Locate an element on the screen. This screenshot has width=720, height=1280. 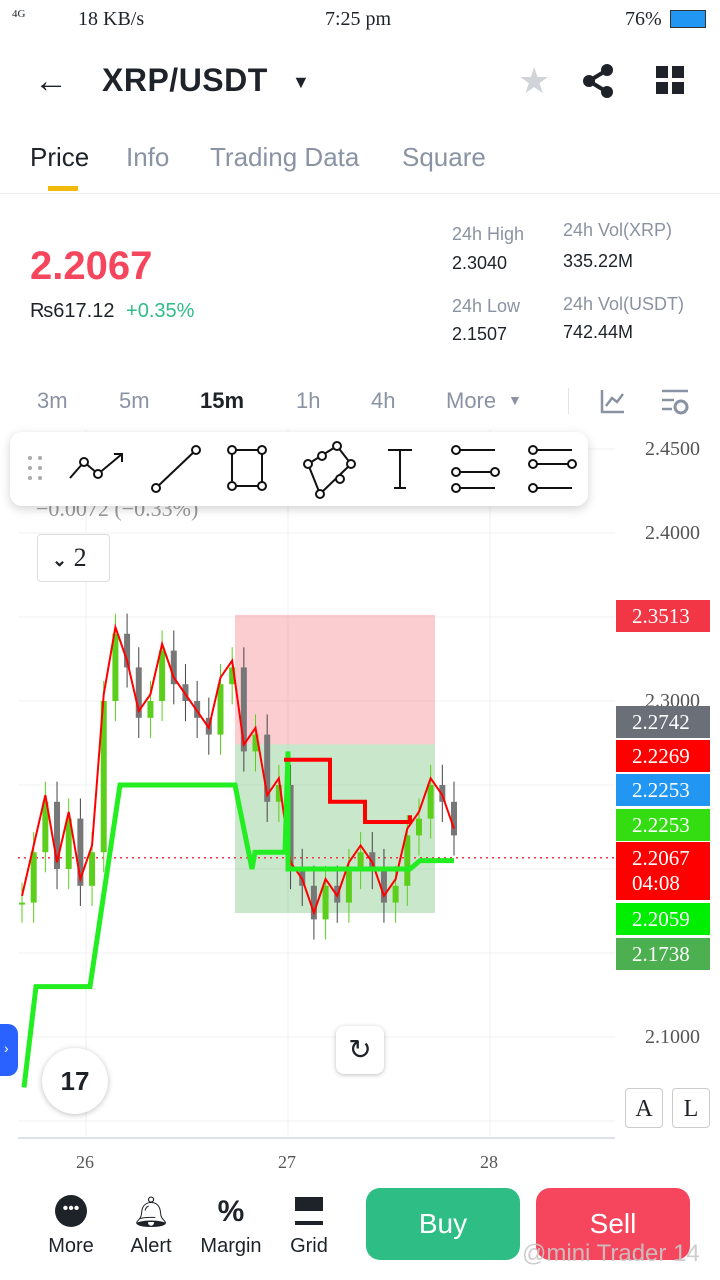
network-type: 4G is located at coordinates (19, 14).